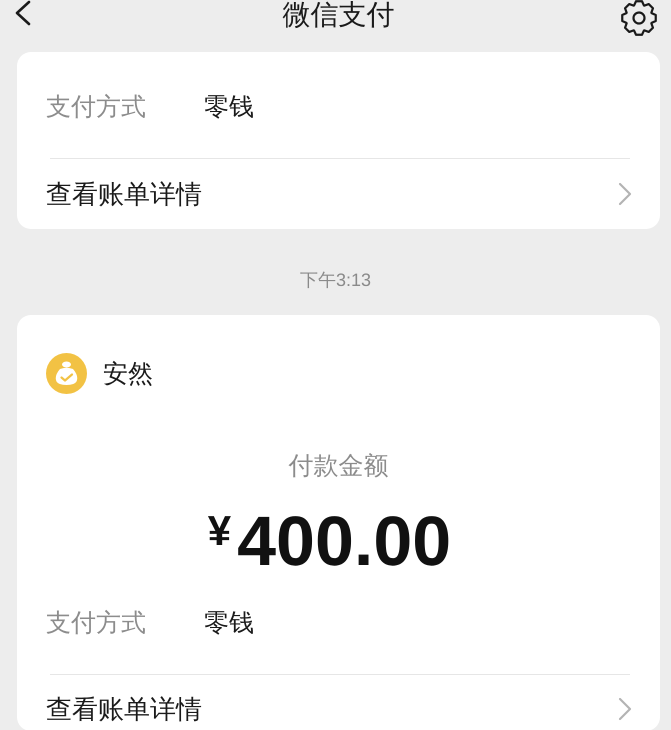 The height and width of the screenshot is (730, 671). I want to click on amount-label: 付款金额, so click(338, 466).